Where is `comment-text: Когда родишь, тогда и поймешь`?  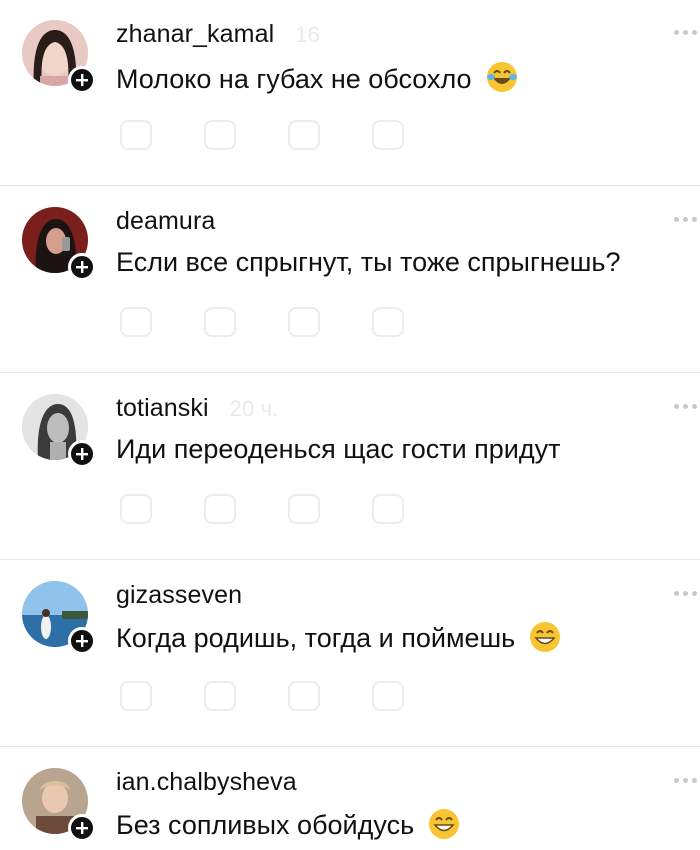
comment-text: Когда родишь, тогда и поймешь is located at coordinates (338, 637).